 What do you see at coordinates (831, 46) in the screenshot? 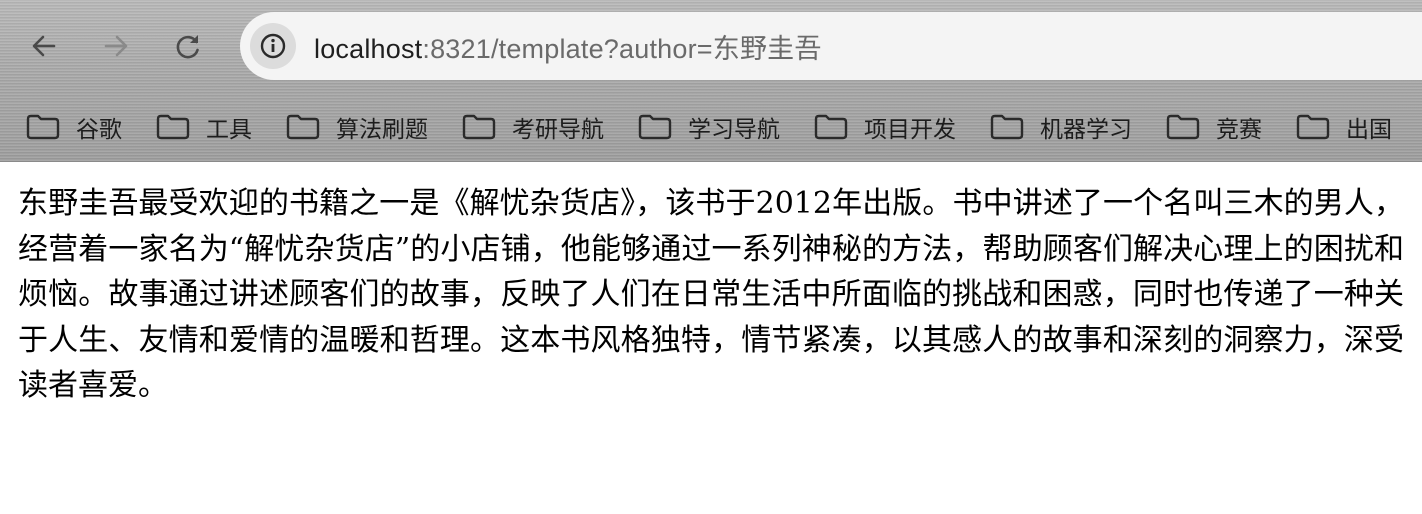
I see `address-bar: localhost:8321/template?author=东野圭吾` at bounding box center [831, 46].